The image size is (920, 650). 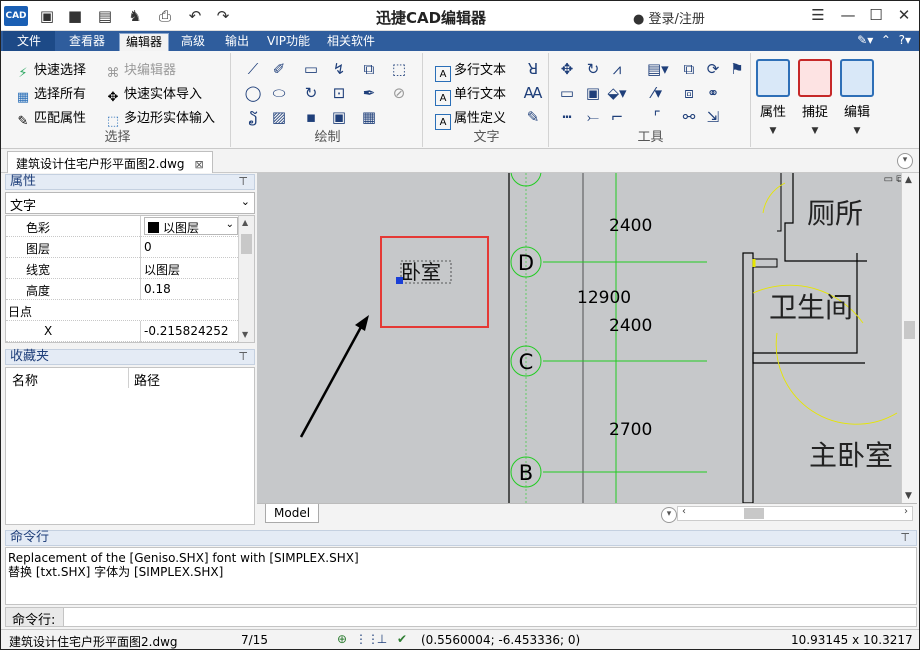 I want to click on vertical-scrollbar: ▲ ▼, so click(x=909, y=338).